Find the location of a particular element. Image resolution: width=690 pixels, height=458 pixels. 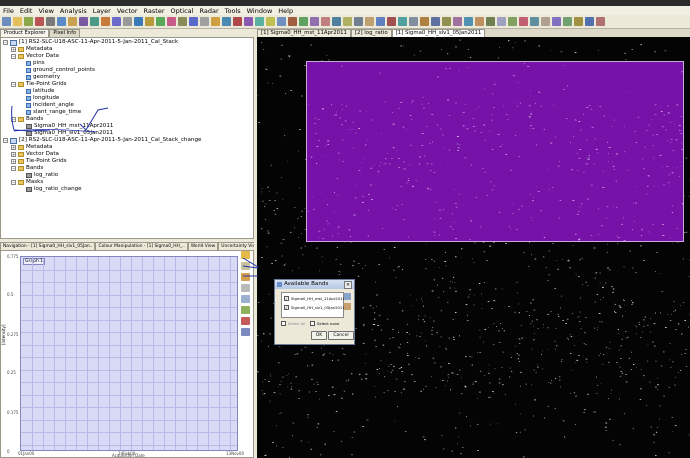

toolbar-tool-18-icon is located at coordinates (204, 21).